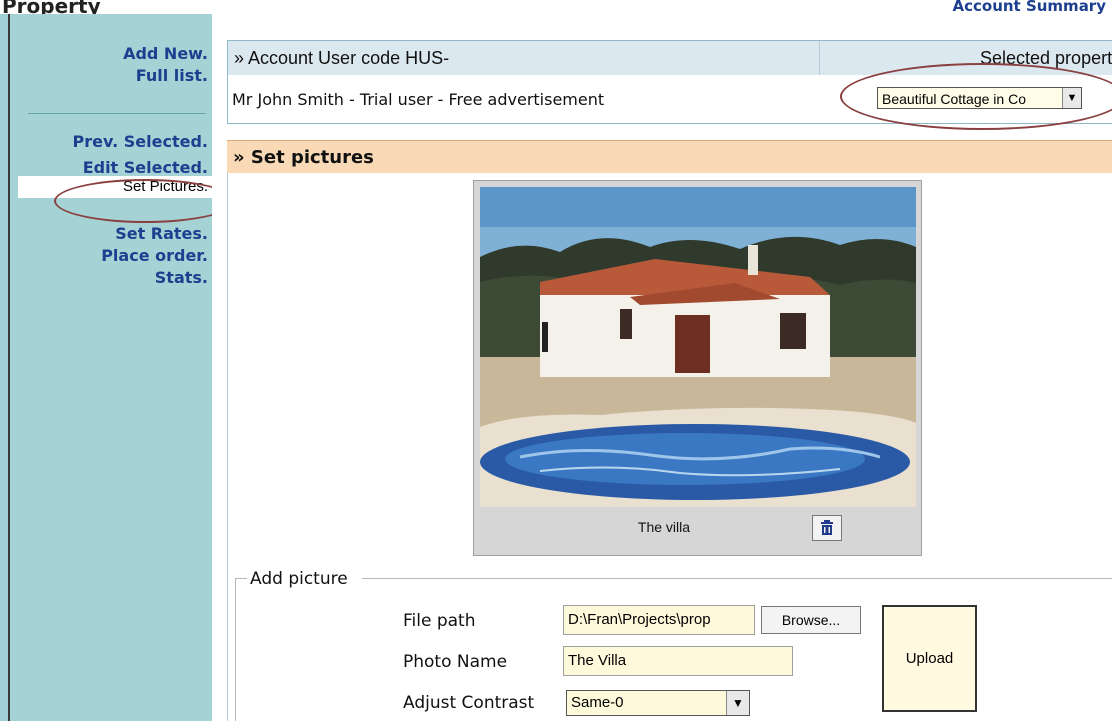  Describe the element at coordinates (342, 58) in the screenshot. I see `account-title: » Account User code HUS-` at that location.